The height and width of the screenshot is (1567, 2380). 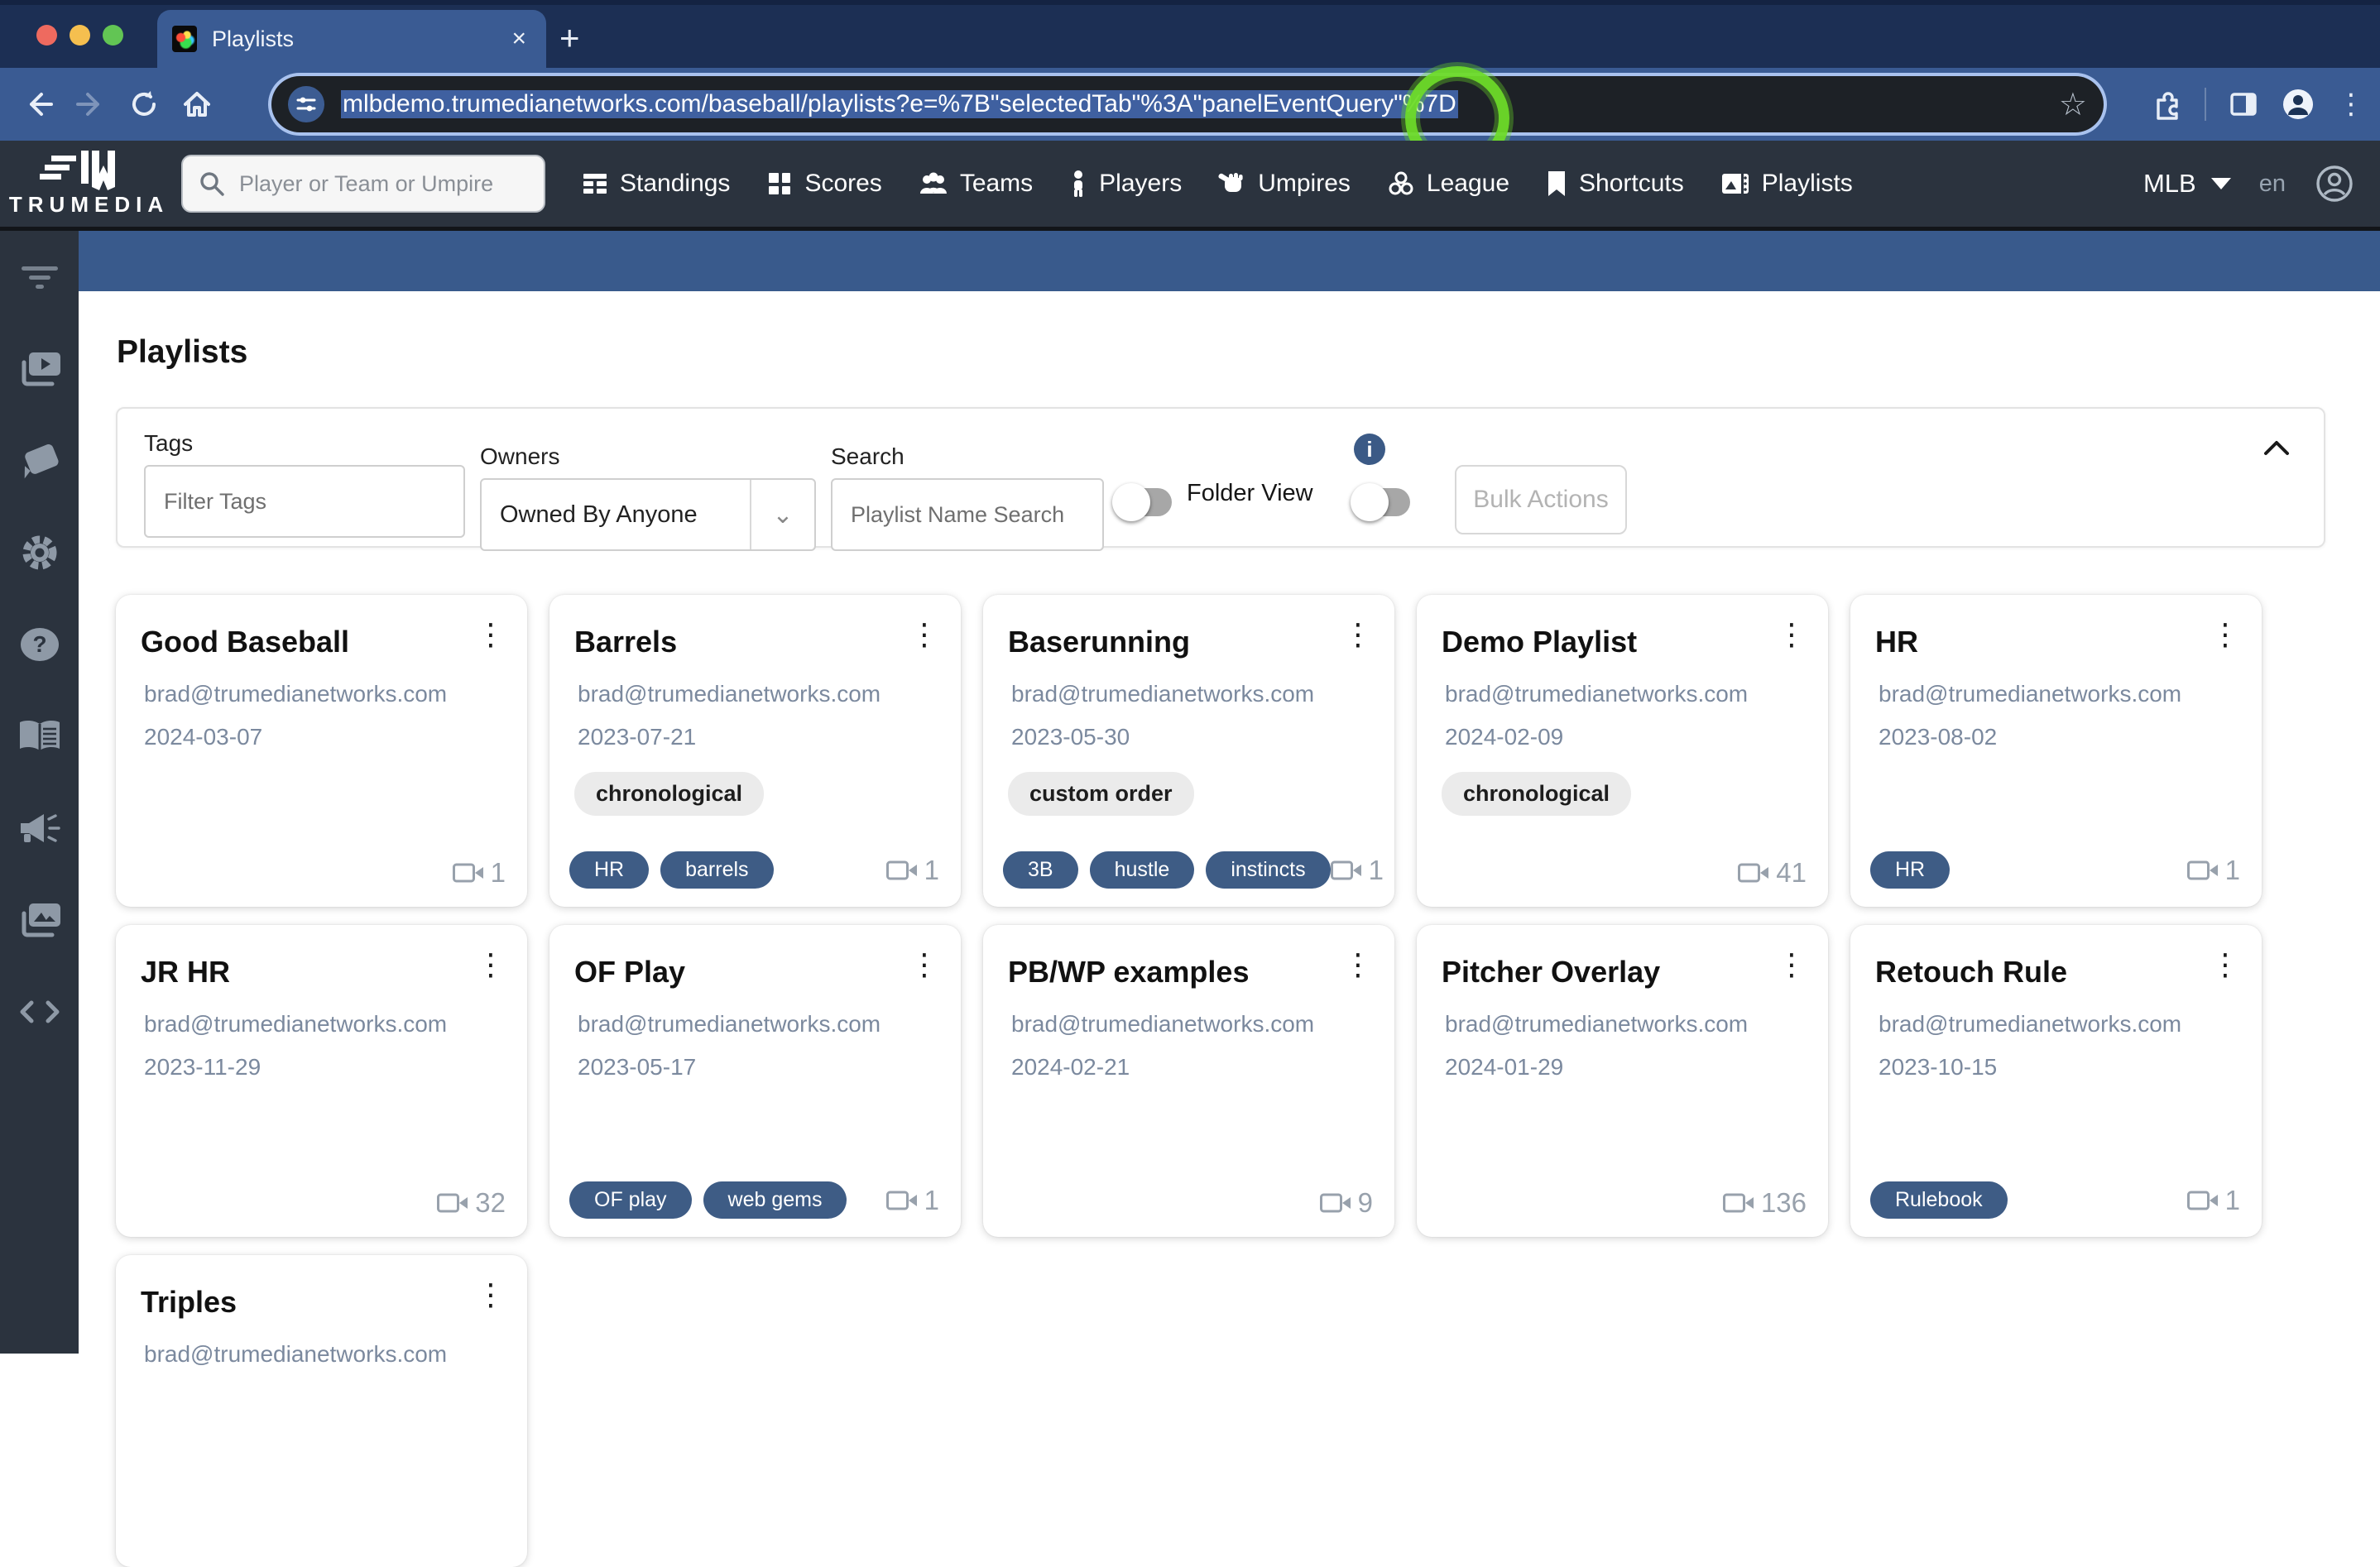 I want to click on folder-view-toggle, so click(x=1142, y=502).